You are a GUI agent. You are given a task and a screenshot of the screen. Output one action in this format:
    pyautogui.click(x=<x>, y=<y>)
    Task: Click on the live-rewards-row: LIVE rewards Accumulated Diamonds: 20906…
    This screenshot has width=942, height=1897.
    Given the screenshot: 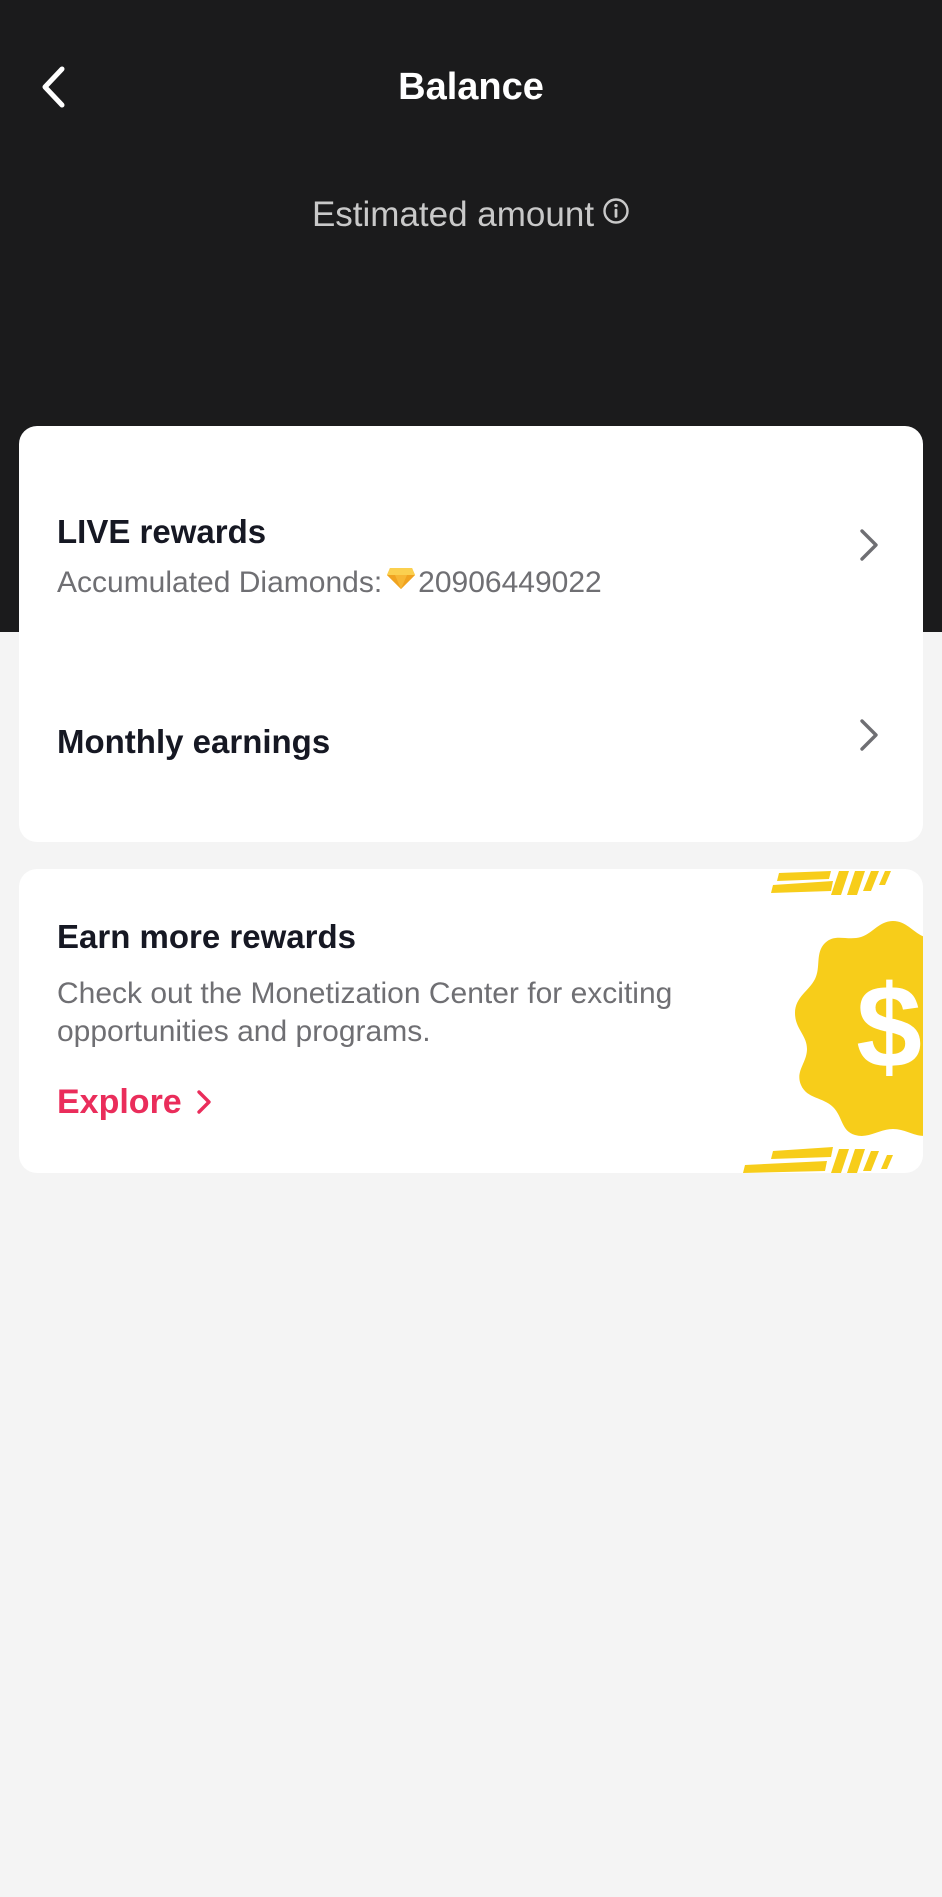 What is the action you would take?
    pyautogui.click(x=471, y=546)
    